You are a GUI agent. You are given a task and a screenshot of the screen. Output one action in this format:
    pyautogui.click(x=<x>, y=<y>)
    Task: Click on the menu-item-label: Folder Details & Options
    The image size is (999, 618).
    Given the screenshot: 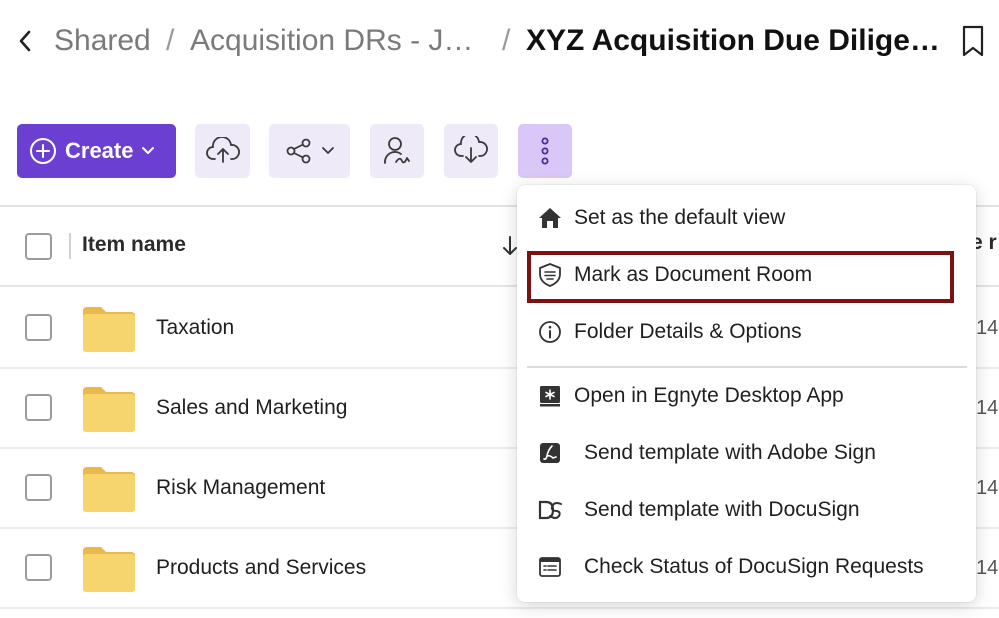 What is the action you would take?
    pyautogui.click(x=688, y=331)
    